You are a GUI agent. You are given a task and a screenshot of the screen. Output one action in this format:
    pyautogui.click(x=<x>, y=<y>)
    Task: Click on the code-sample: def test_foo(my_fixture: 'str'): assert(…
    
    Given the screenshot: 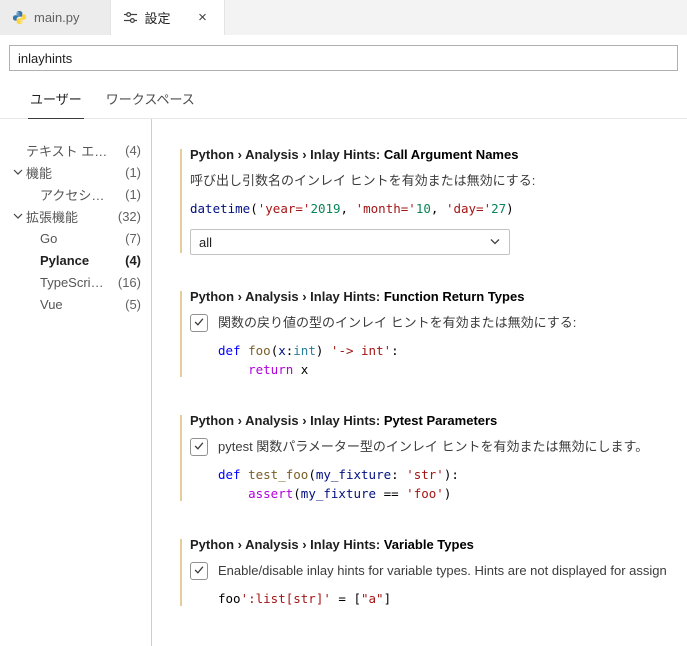 What is the action you would take?
    pyautogui.click(x=452, y=484)
    